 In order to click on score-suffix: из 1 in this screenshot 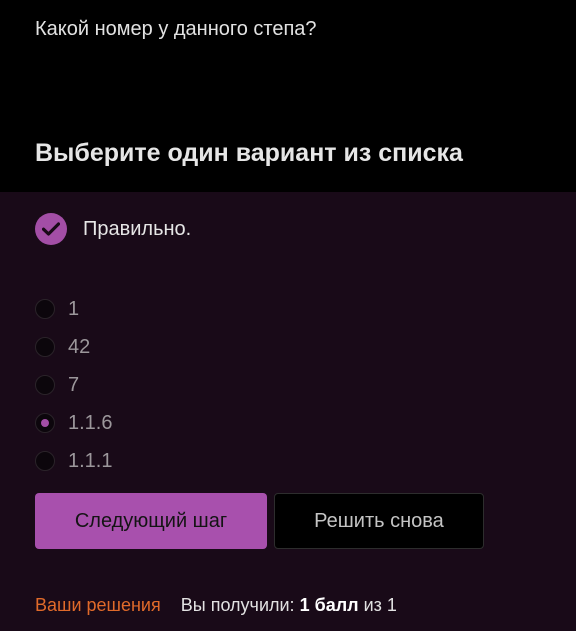, I will do `click(380, 605)`.